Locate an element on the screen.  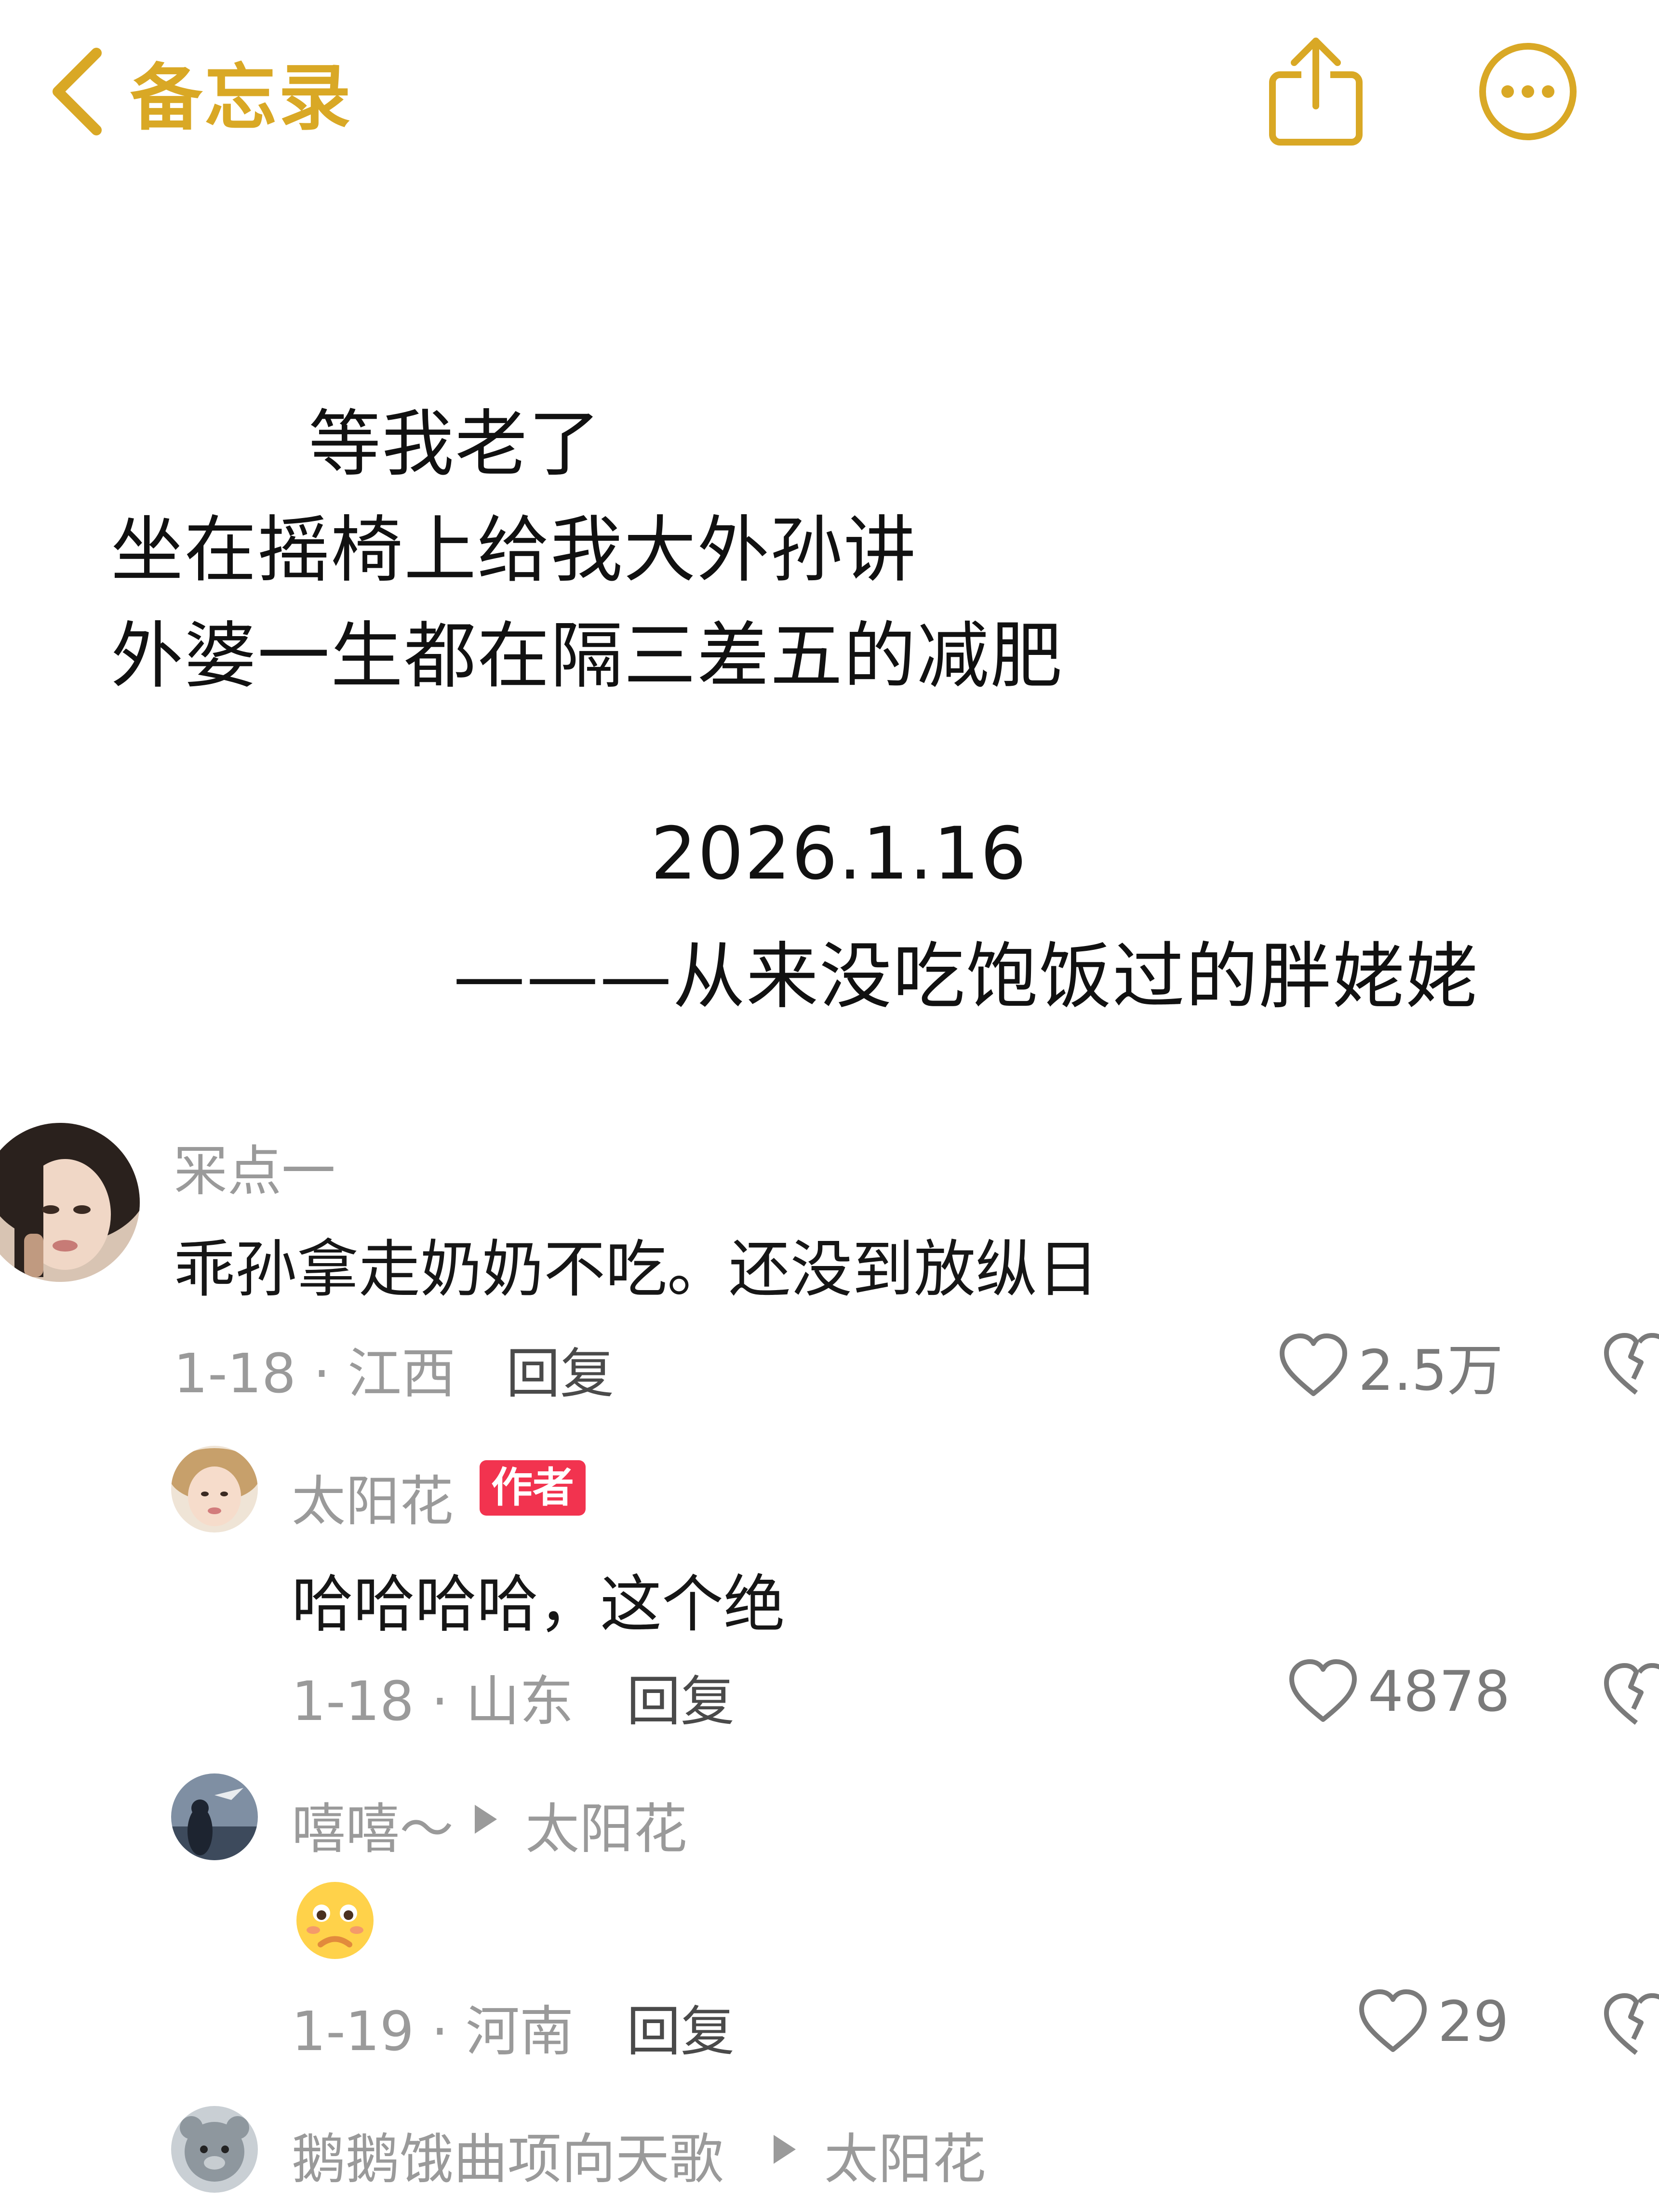
like-count: 4878 is located at coordinates (1439, 1691).